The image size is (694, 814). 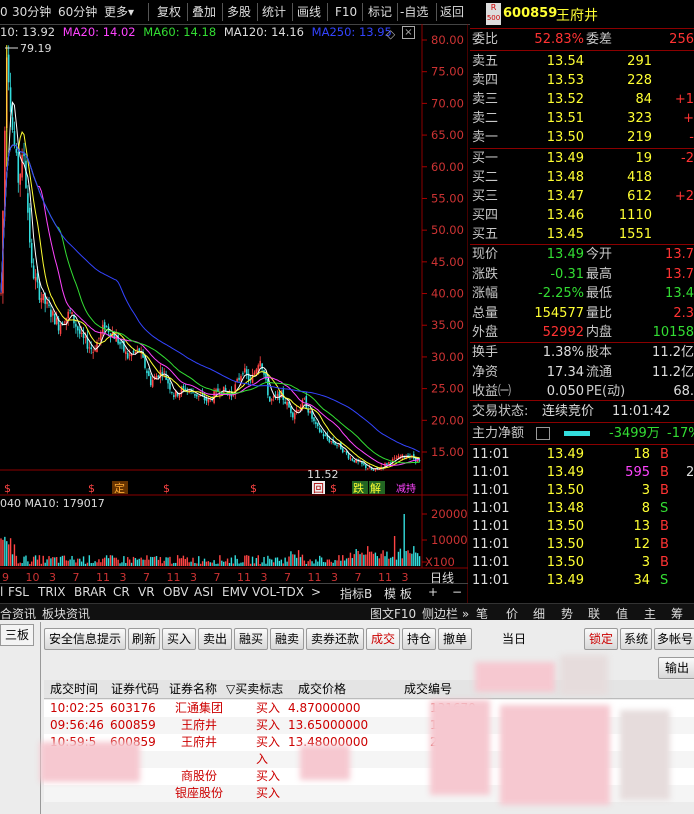 What do you see at coordinates (375, 488) in the screenshot?
I see `bottom-marker: 解` at bounding box center [375, 488].